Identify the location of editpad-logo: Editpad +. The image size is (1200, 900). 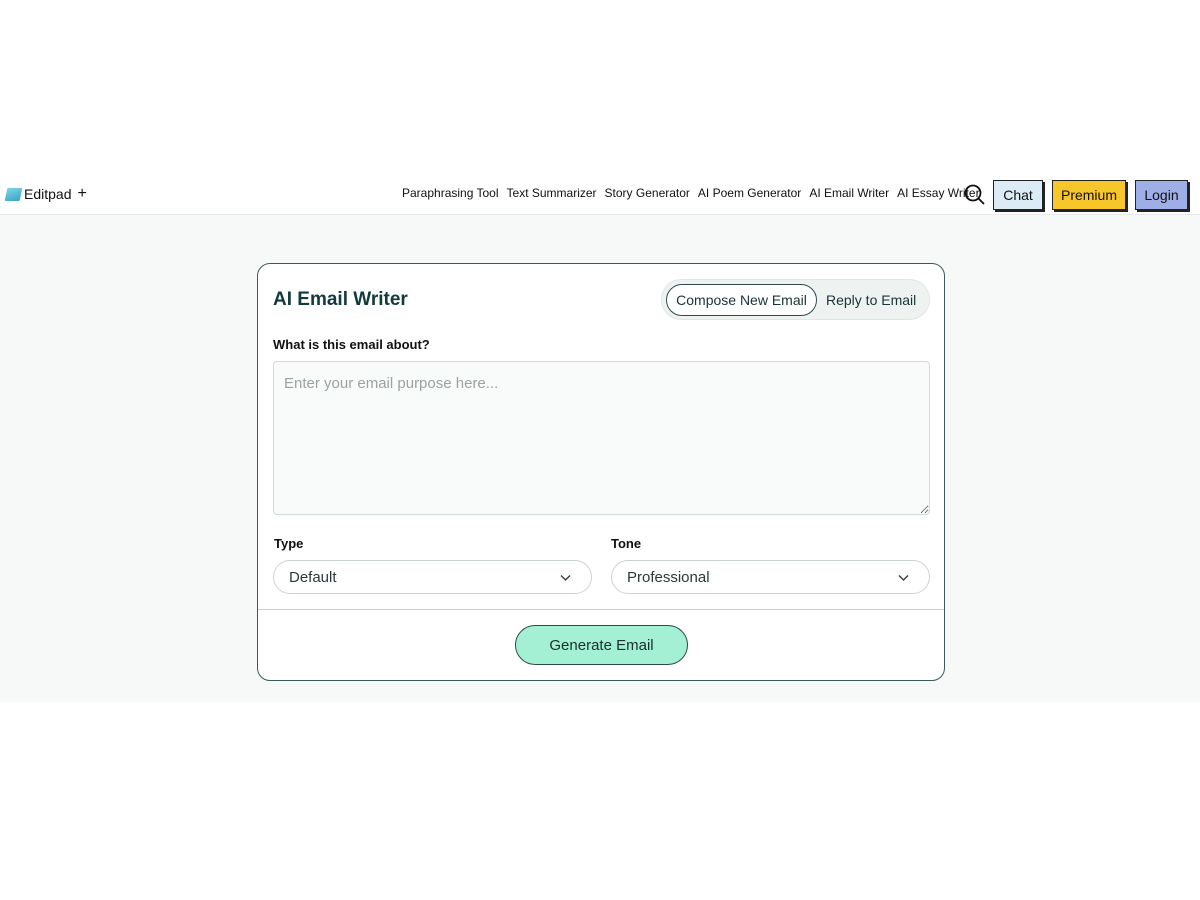
(45, 193).